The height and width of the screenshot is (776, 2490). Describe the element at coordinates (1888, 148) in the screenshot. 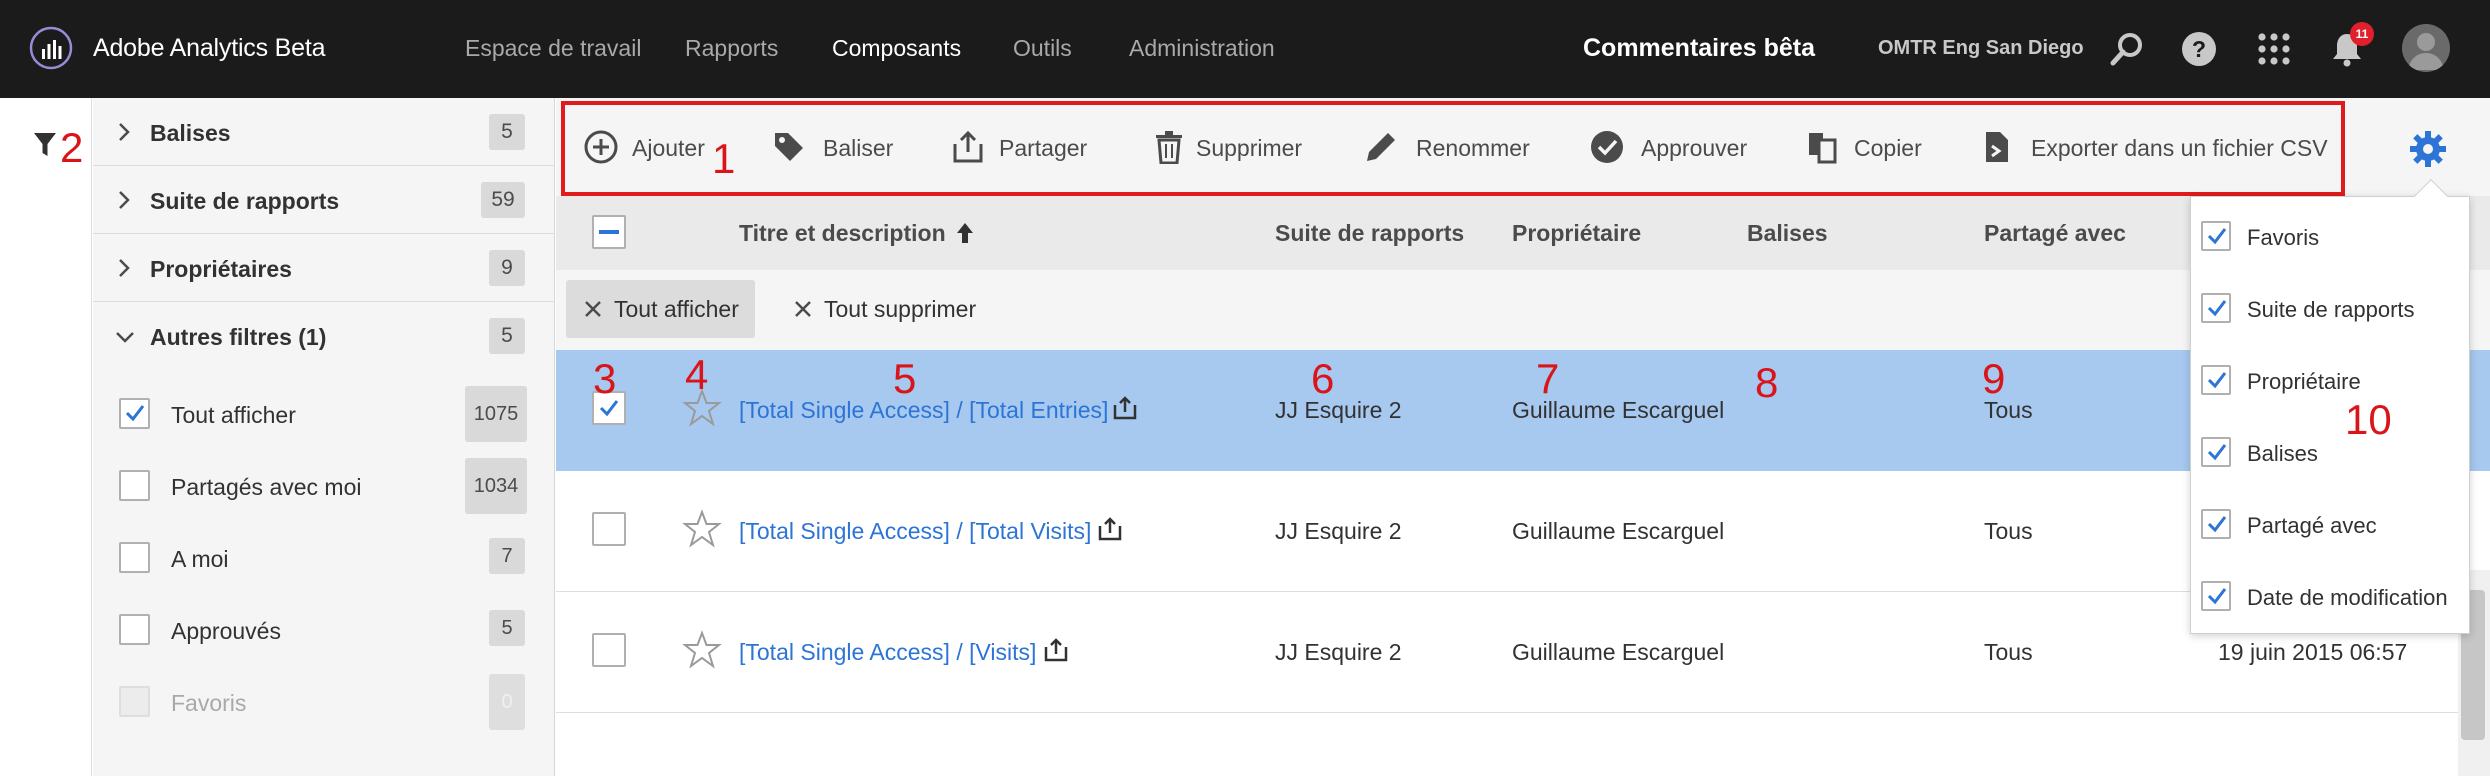

I see `button-label: Copier` at that location.